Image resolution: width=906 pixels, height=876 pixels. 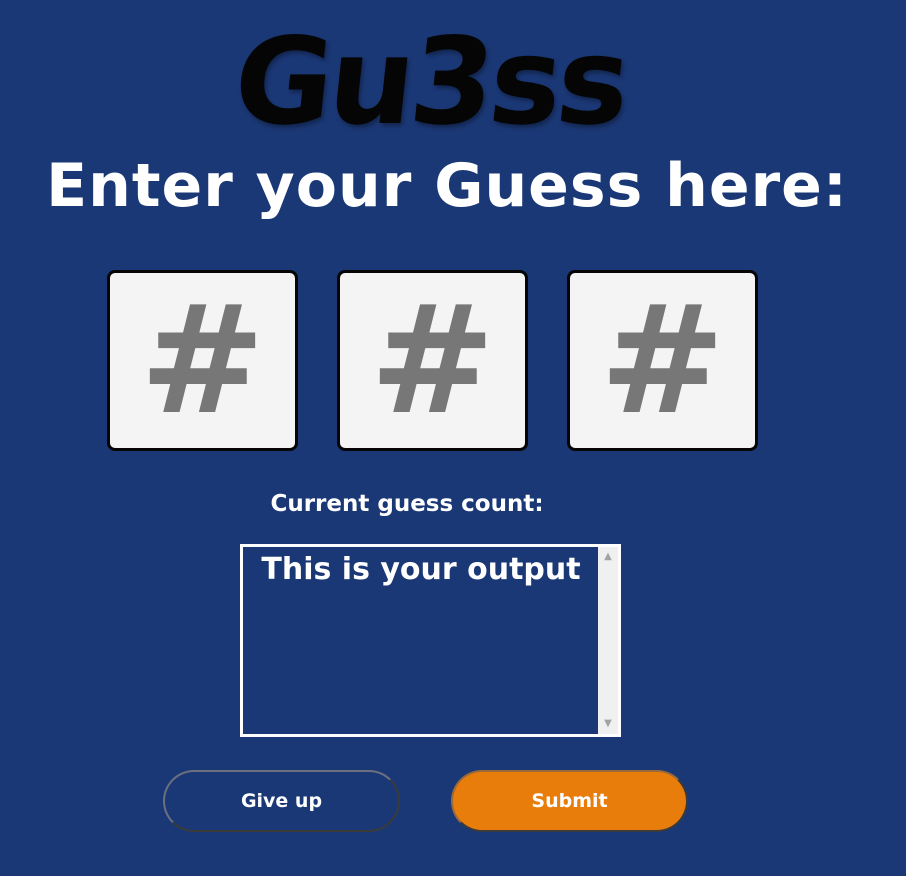 I want to click on guess-digit-1-input, so click(x=202, y=360).